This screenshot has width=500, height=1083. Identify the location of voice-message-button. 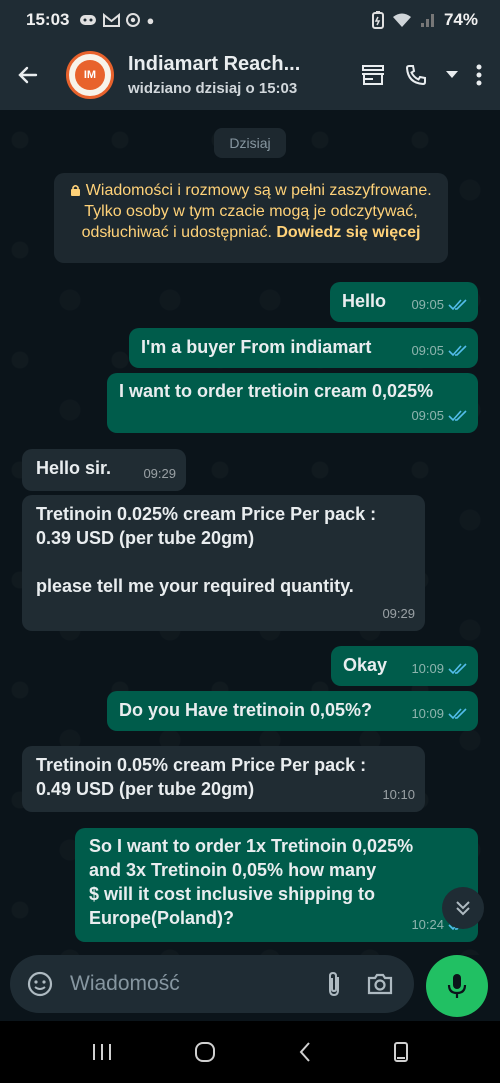
(457, 986).